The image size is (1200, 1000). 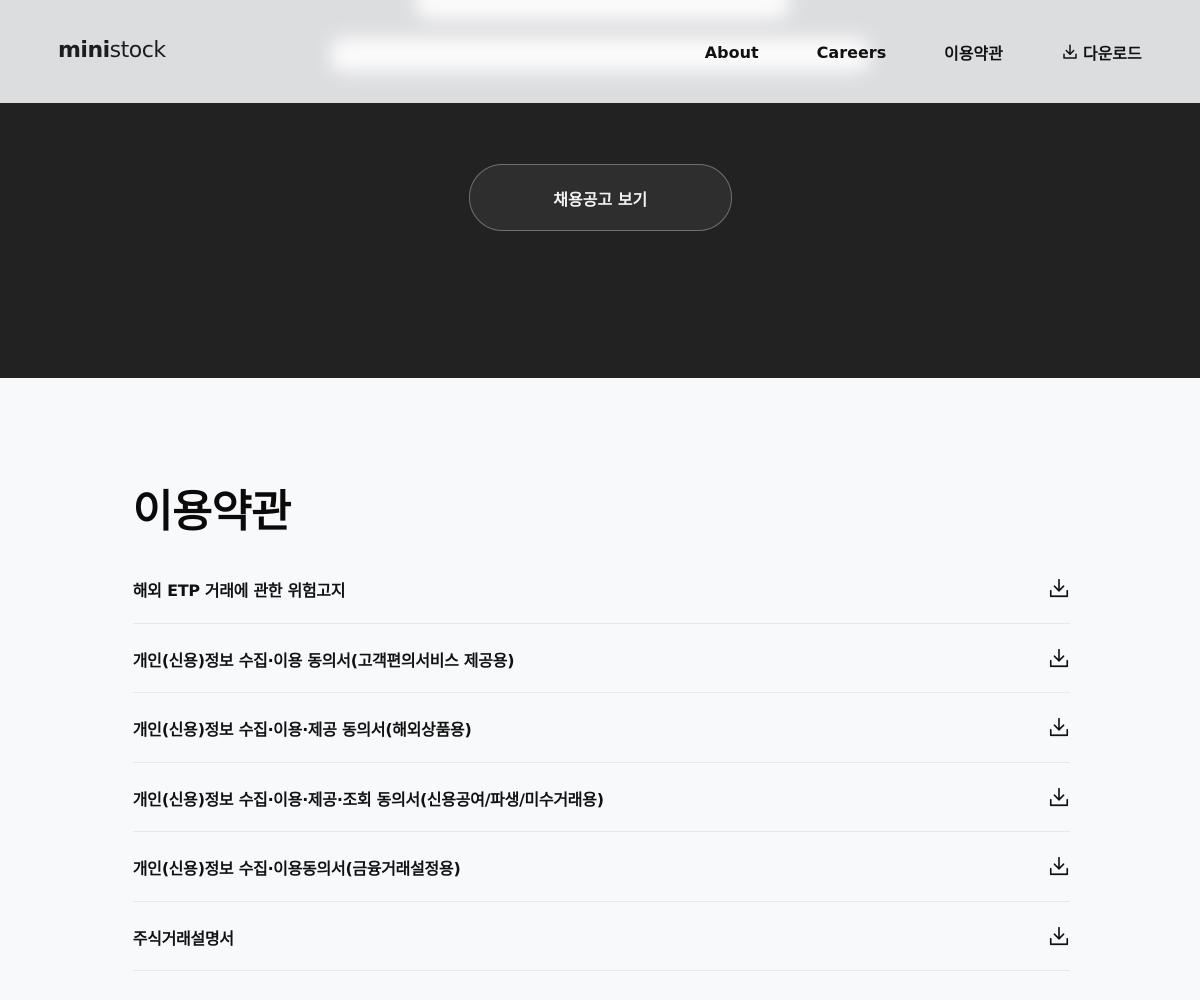 I want to click on ministock-logo: ministock, so click(x=112, y=50).